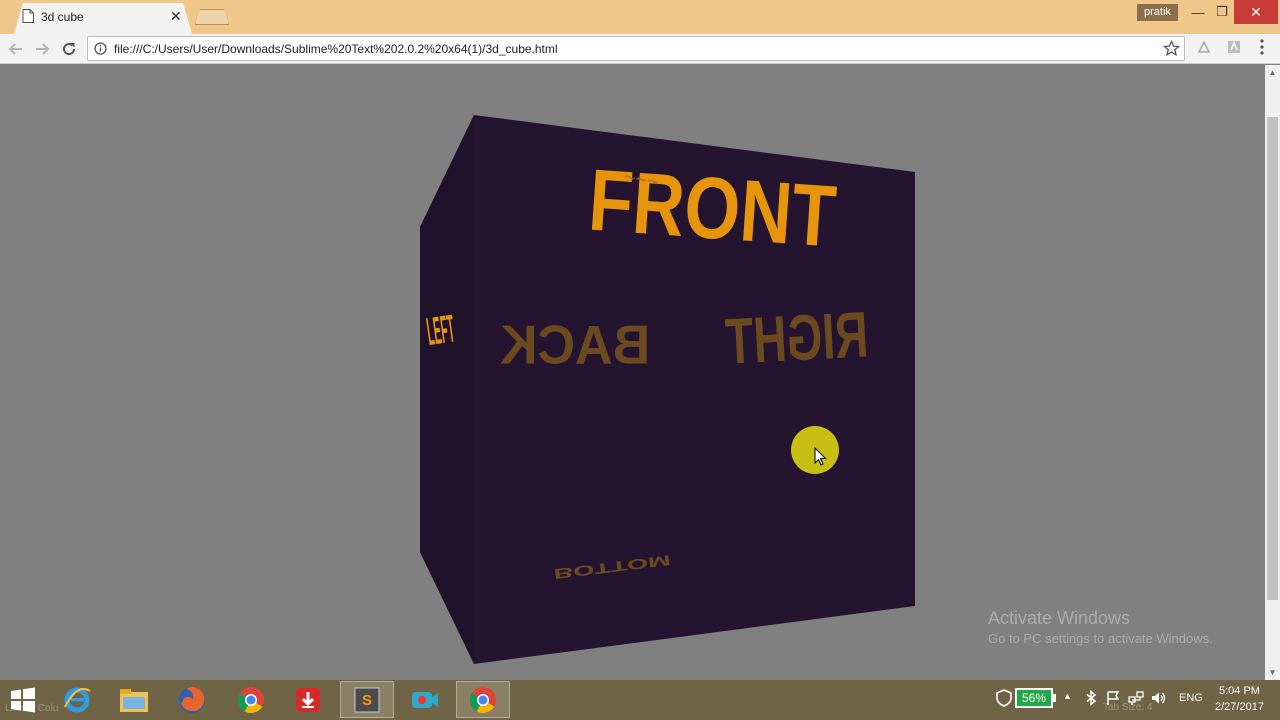  Describe the element at coordinates (1234, 47) in the screenshot. I see `pdf-extension-icon` at that location.